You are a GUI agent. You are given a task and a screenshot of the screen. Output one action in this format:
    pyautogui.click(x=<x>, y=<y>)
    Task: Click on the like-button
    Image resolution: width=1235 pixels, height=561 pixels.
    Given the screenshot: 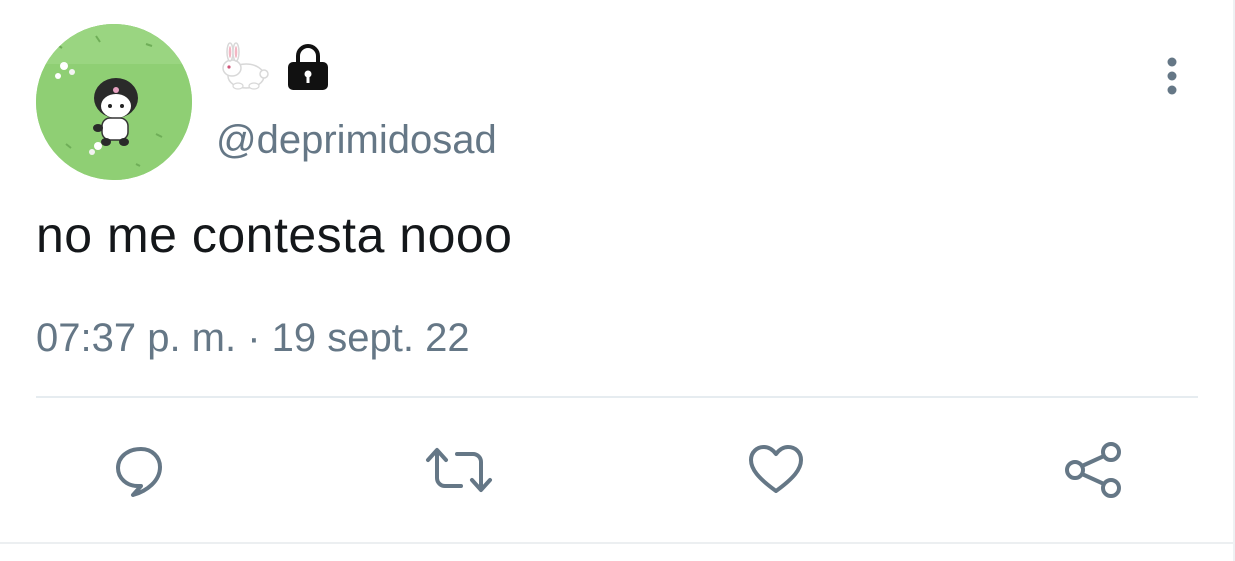 What is the action you would take?
    pyautogui.click(x=776, y=470)
    